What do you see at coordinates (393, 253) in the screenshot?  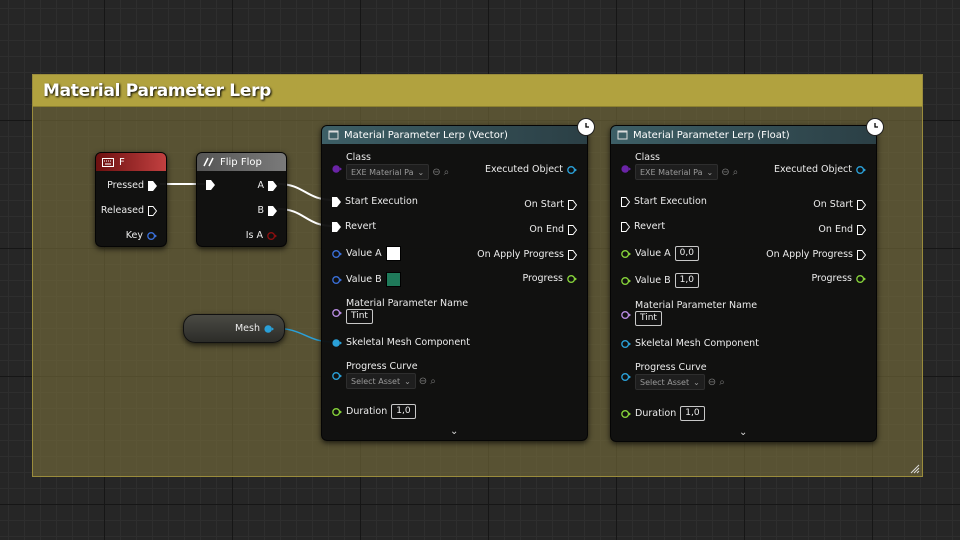 I see `value-a-color-swatch` at bounding box center [393, 253].